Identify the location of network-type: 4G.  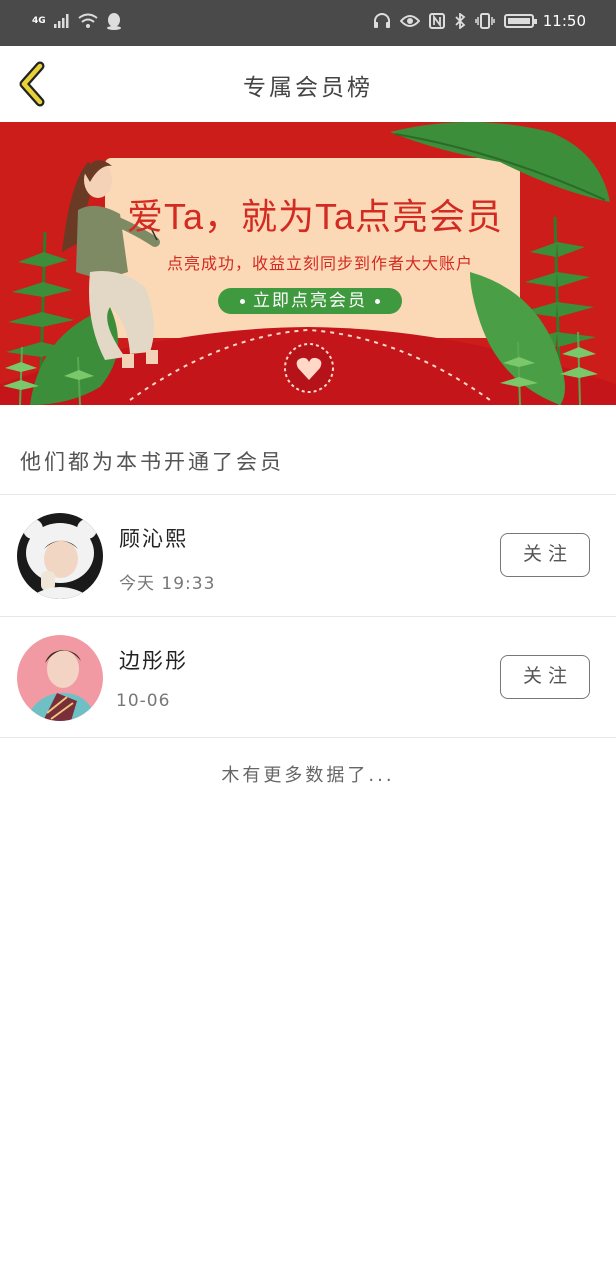
(39, 21).